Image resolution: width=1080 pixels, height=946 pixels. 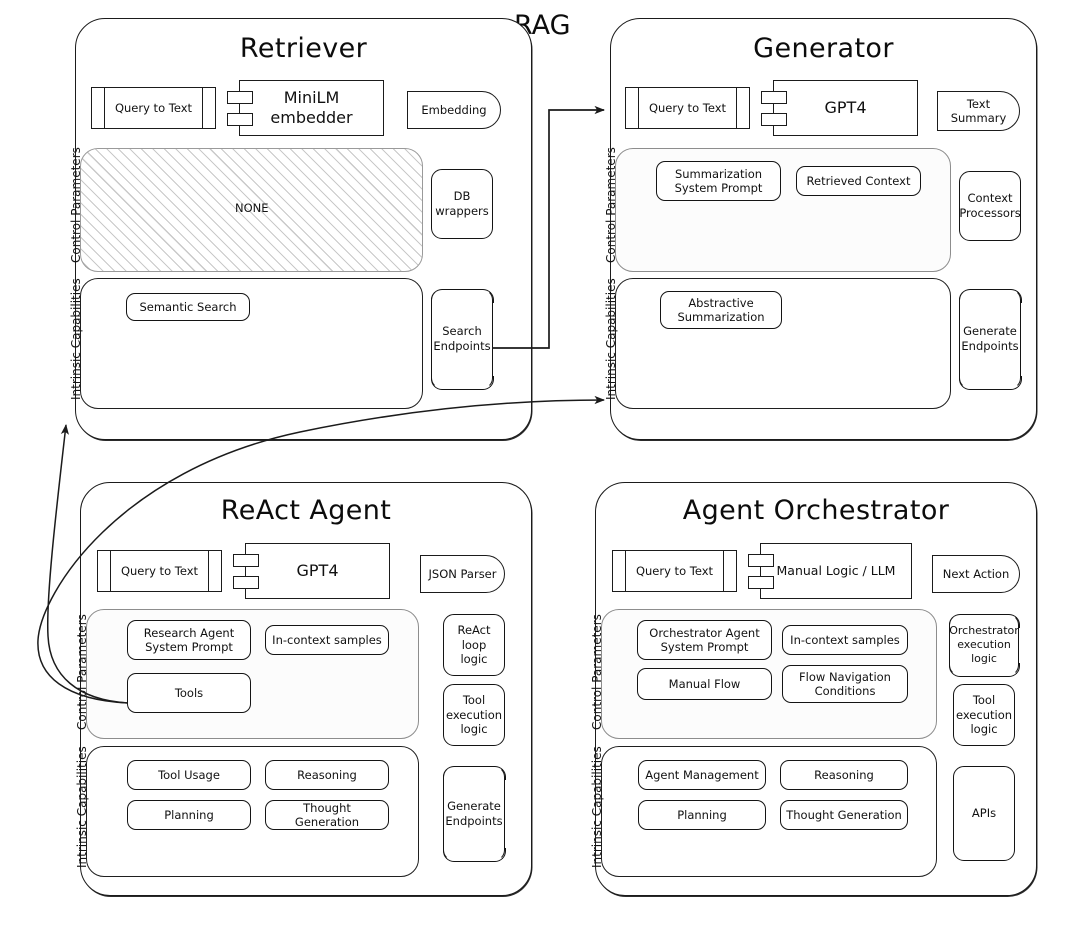 What do you see at coordinates (718, 181) in the screenshot?
I see `generator-control-summarization-system-prompt: Summarization System Prompt` at bounding box center [718, 181].